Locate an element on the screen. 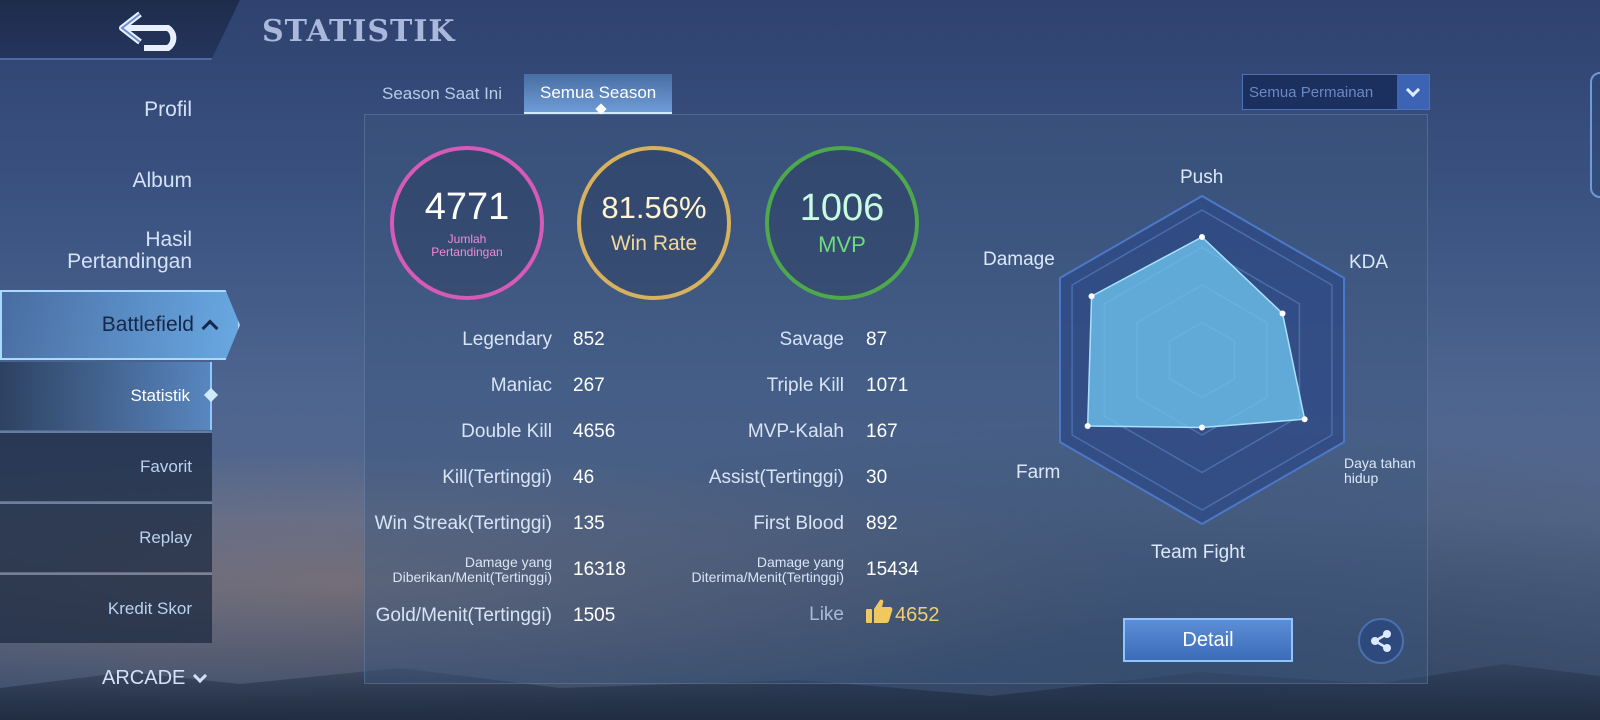  stat-value-assist-tertinggi: 30 is located at coordinates (877, 477).